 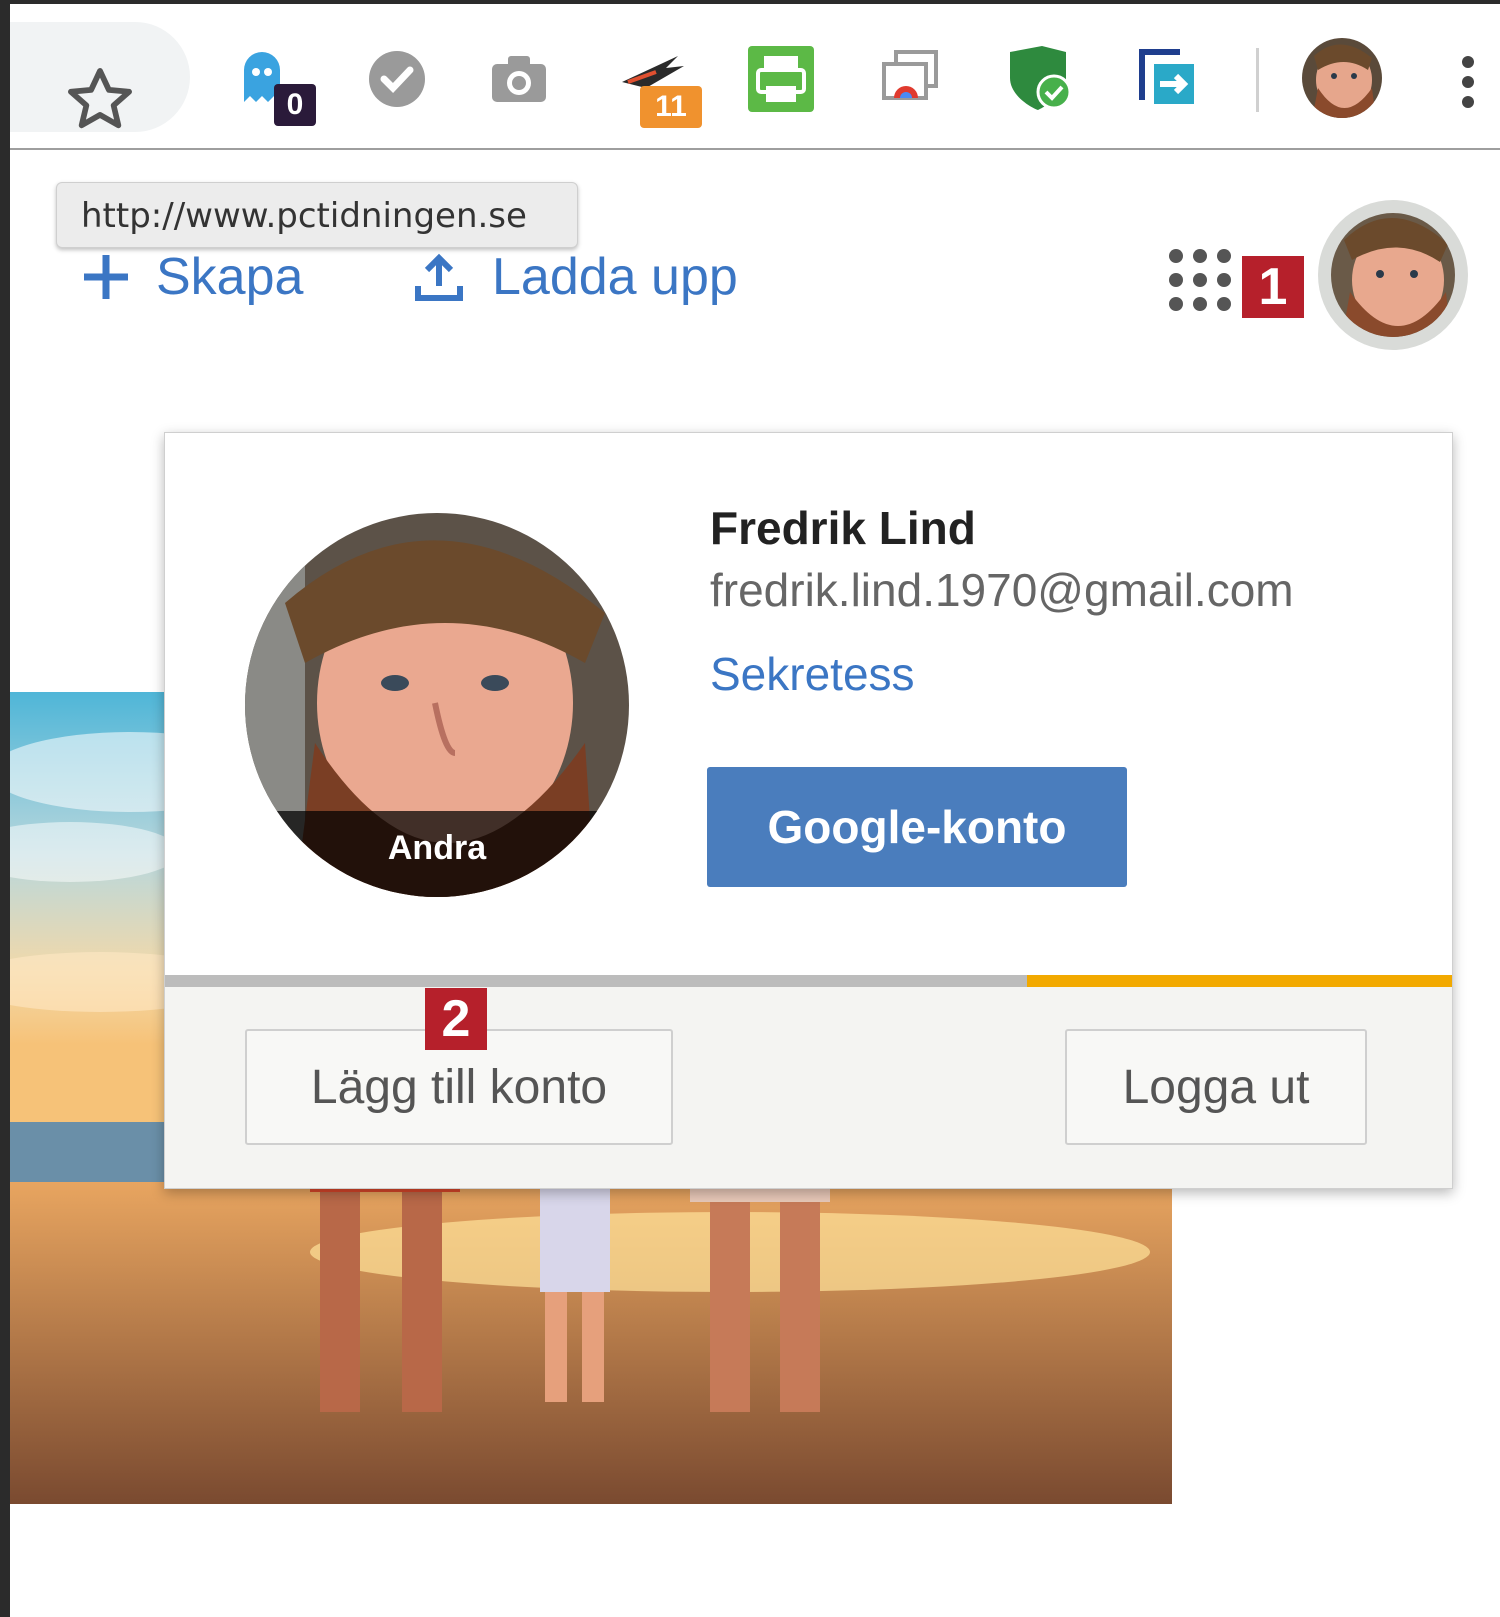 What do you see at coordinates (317, 215) in the screenshot?
I see `url-tooltip: http://www.pctidningen.se` at bounding box center [317, 215].